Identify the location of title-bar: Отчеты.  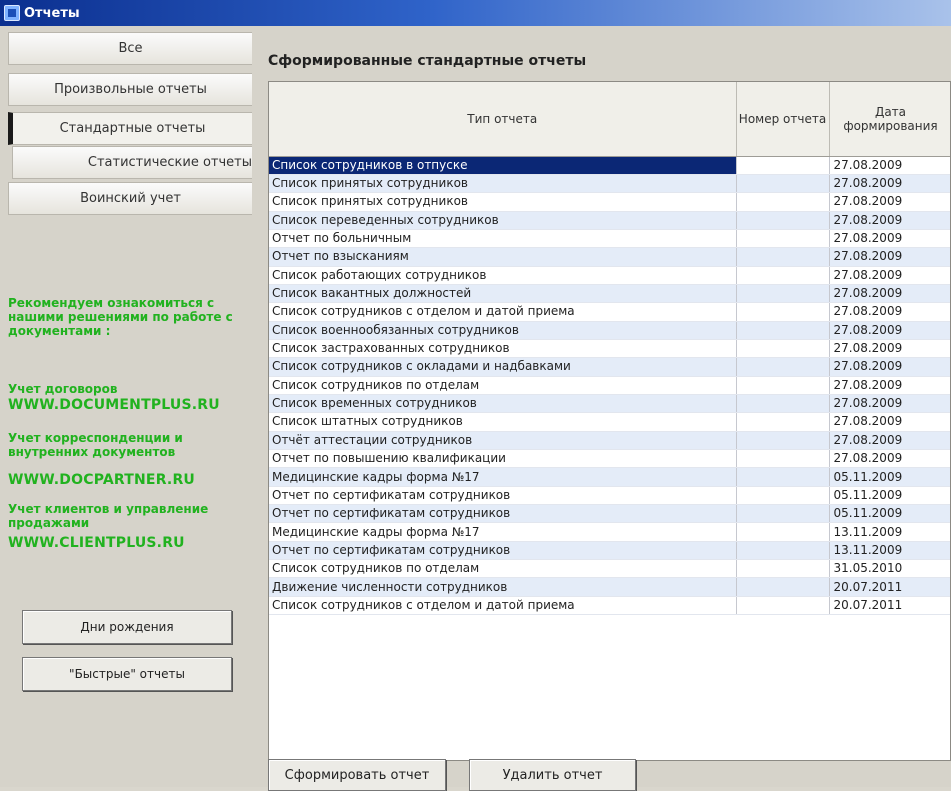
(475, 13).